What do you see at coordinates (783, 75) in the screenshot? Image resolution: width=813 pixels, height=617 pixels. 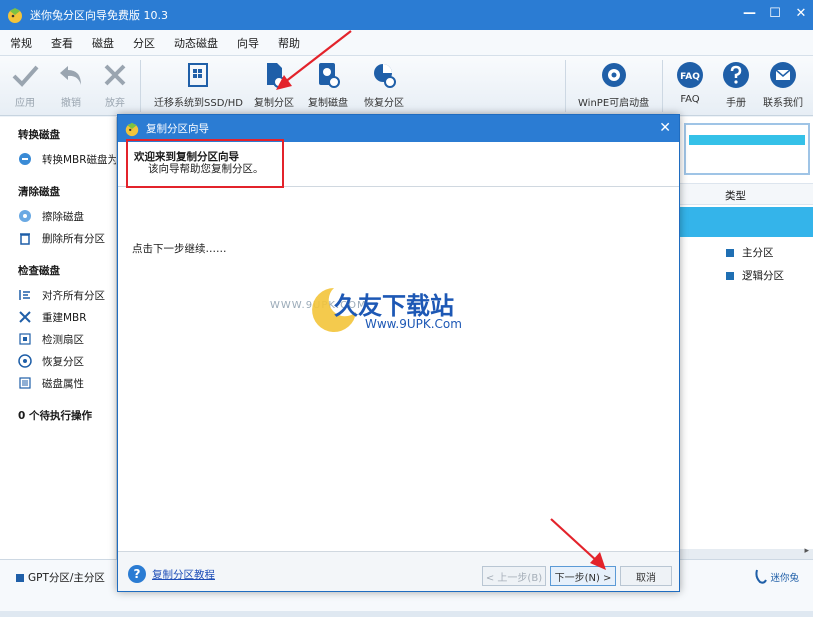 I see `mail-icon` at bounding box center [783, 75].